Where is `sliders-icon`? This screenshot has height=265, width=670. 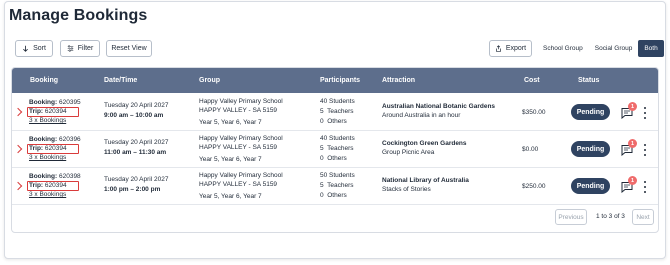
sliders-icon is located at coordinates (70, 48).